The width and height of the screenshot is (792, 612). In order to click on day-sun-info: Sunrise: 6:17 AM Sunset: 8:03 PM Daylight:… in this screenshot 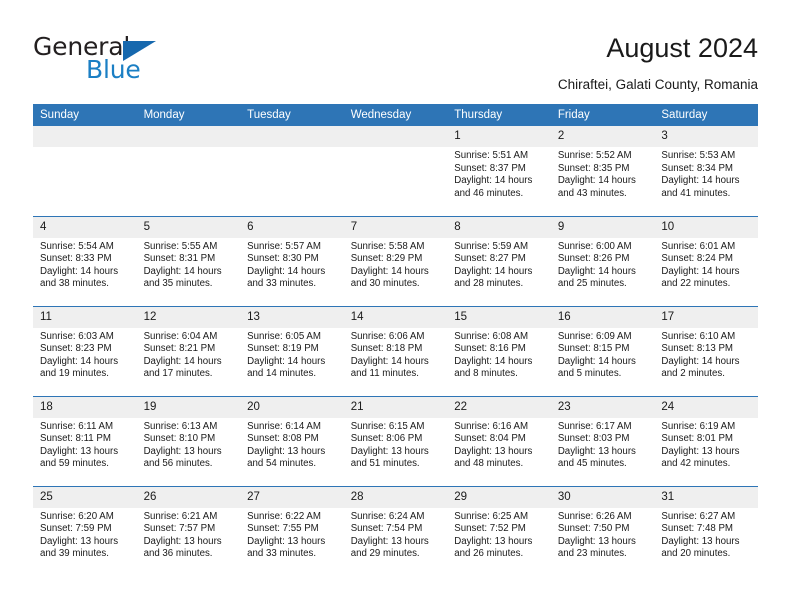, I will do `click(603, 444)`.